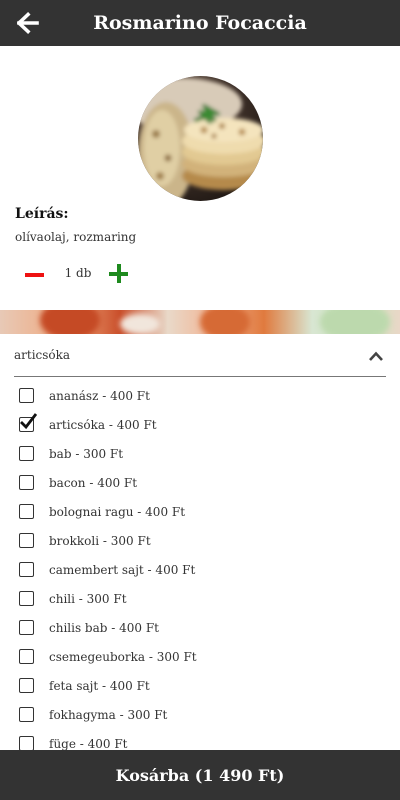 The image size is (400, 800). Describe the element at coordinates (123, 656) in the screenshot. I see `topping-label: csemegeuborka - 300 Ft` at that location.